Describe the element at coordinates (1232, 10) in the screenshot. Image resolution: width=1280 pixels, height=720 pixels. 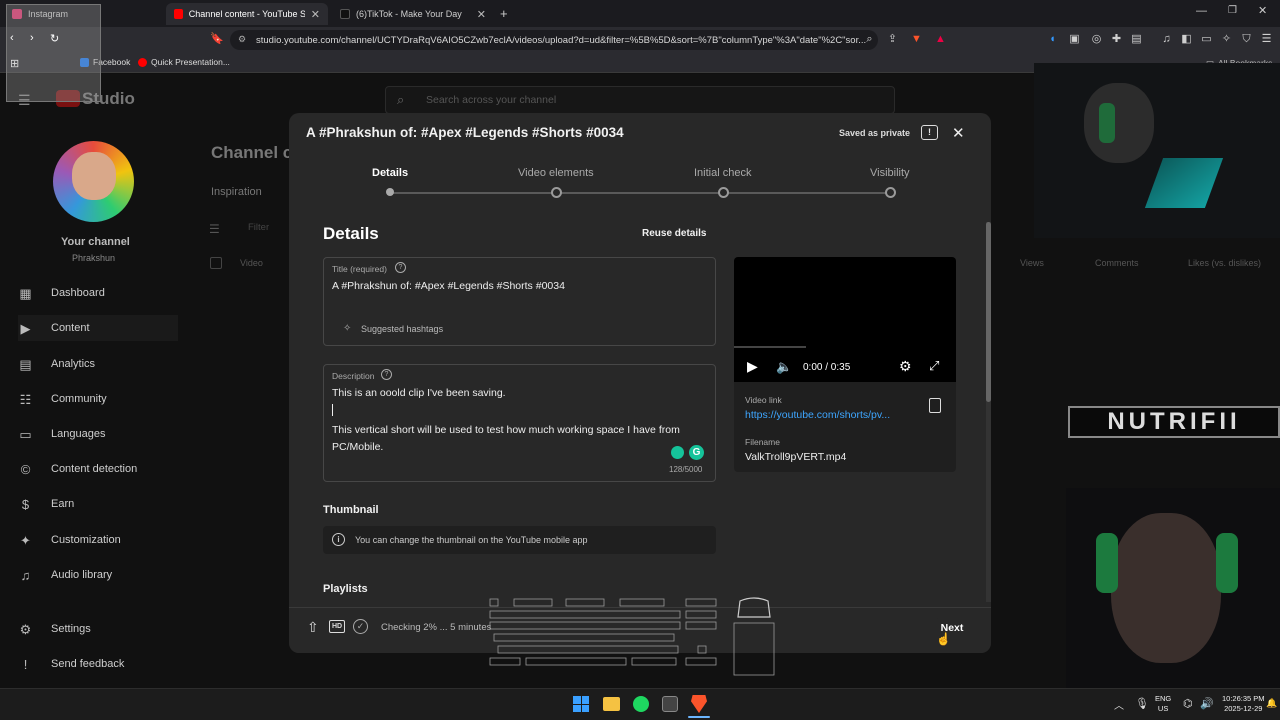
I see `maximize-button: ❐` at that location.